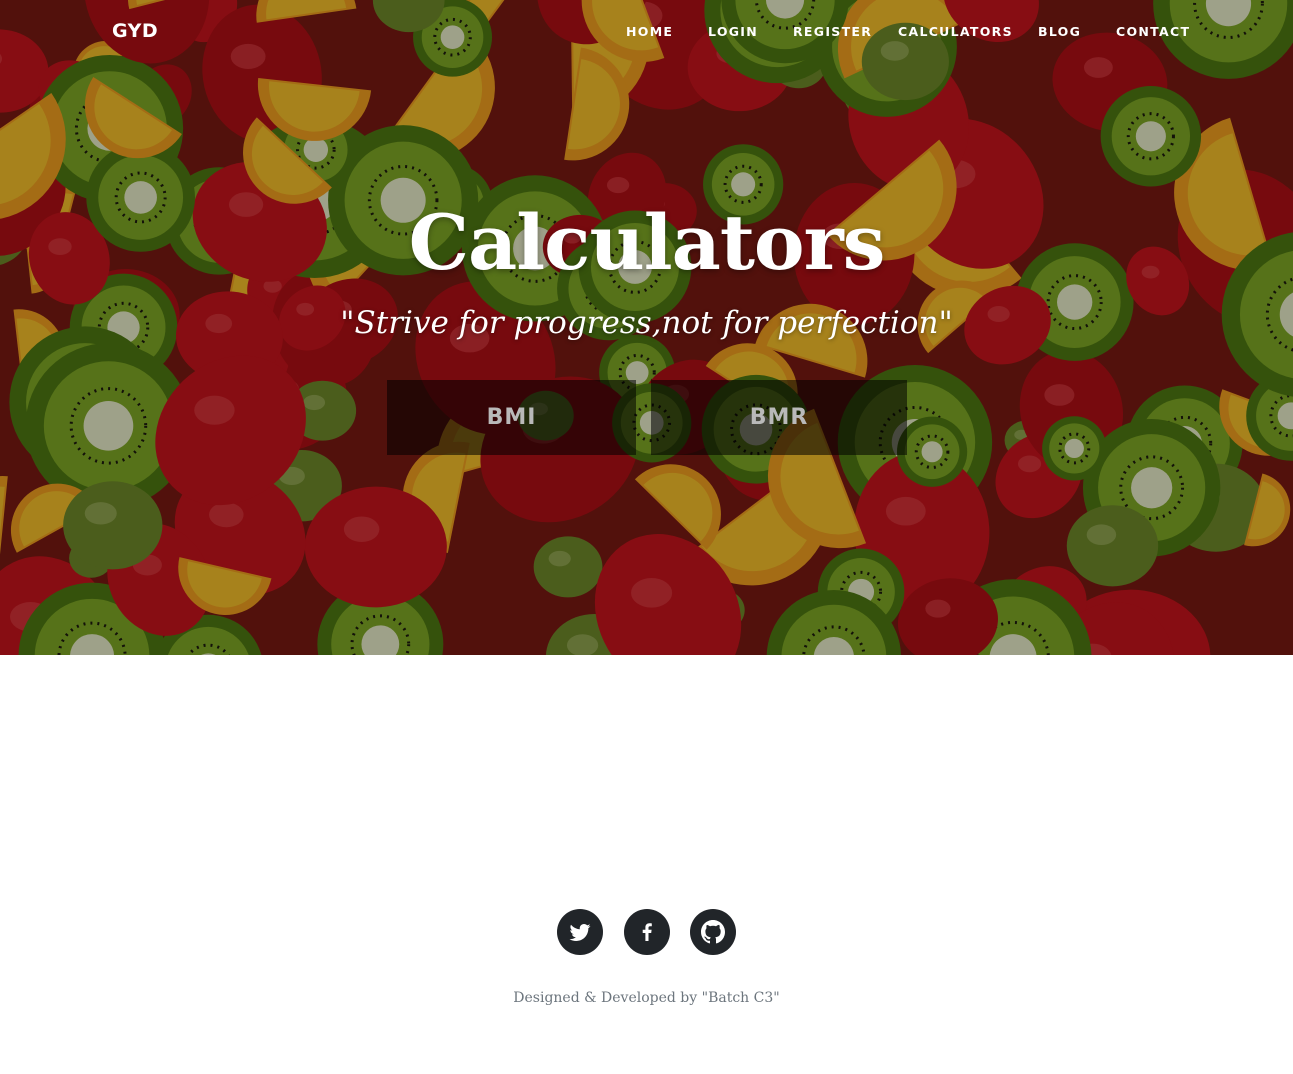 This screenshot has width=1293, height=1074. I want to click on twitter-icon, so click(580, 932).